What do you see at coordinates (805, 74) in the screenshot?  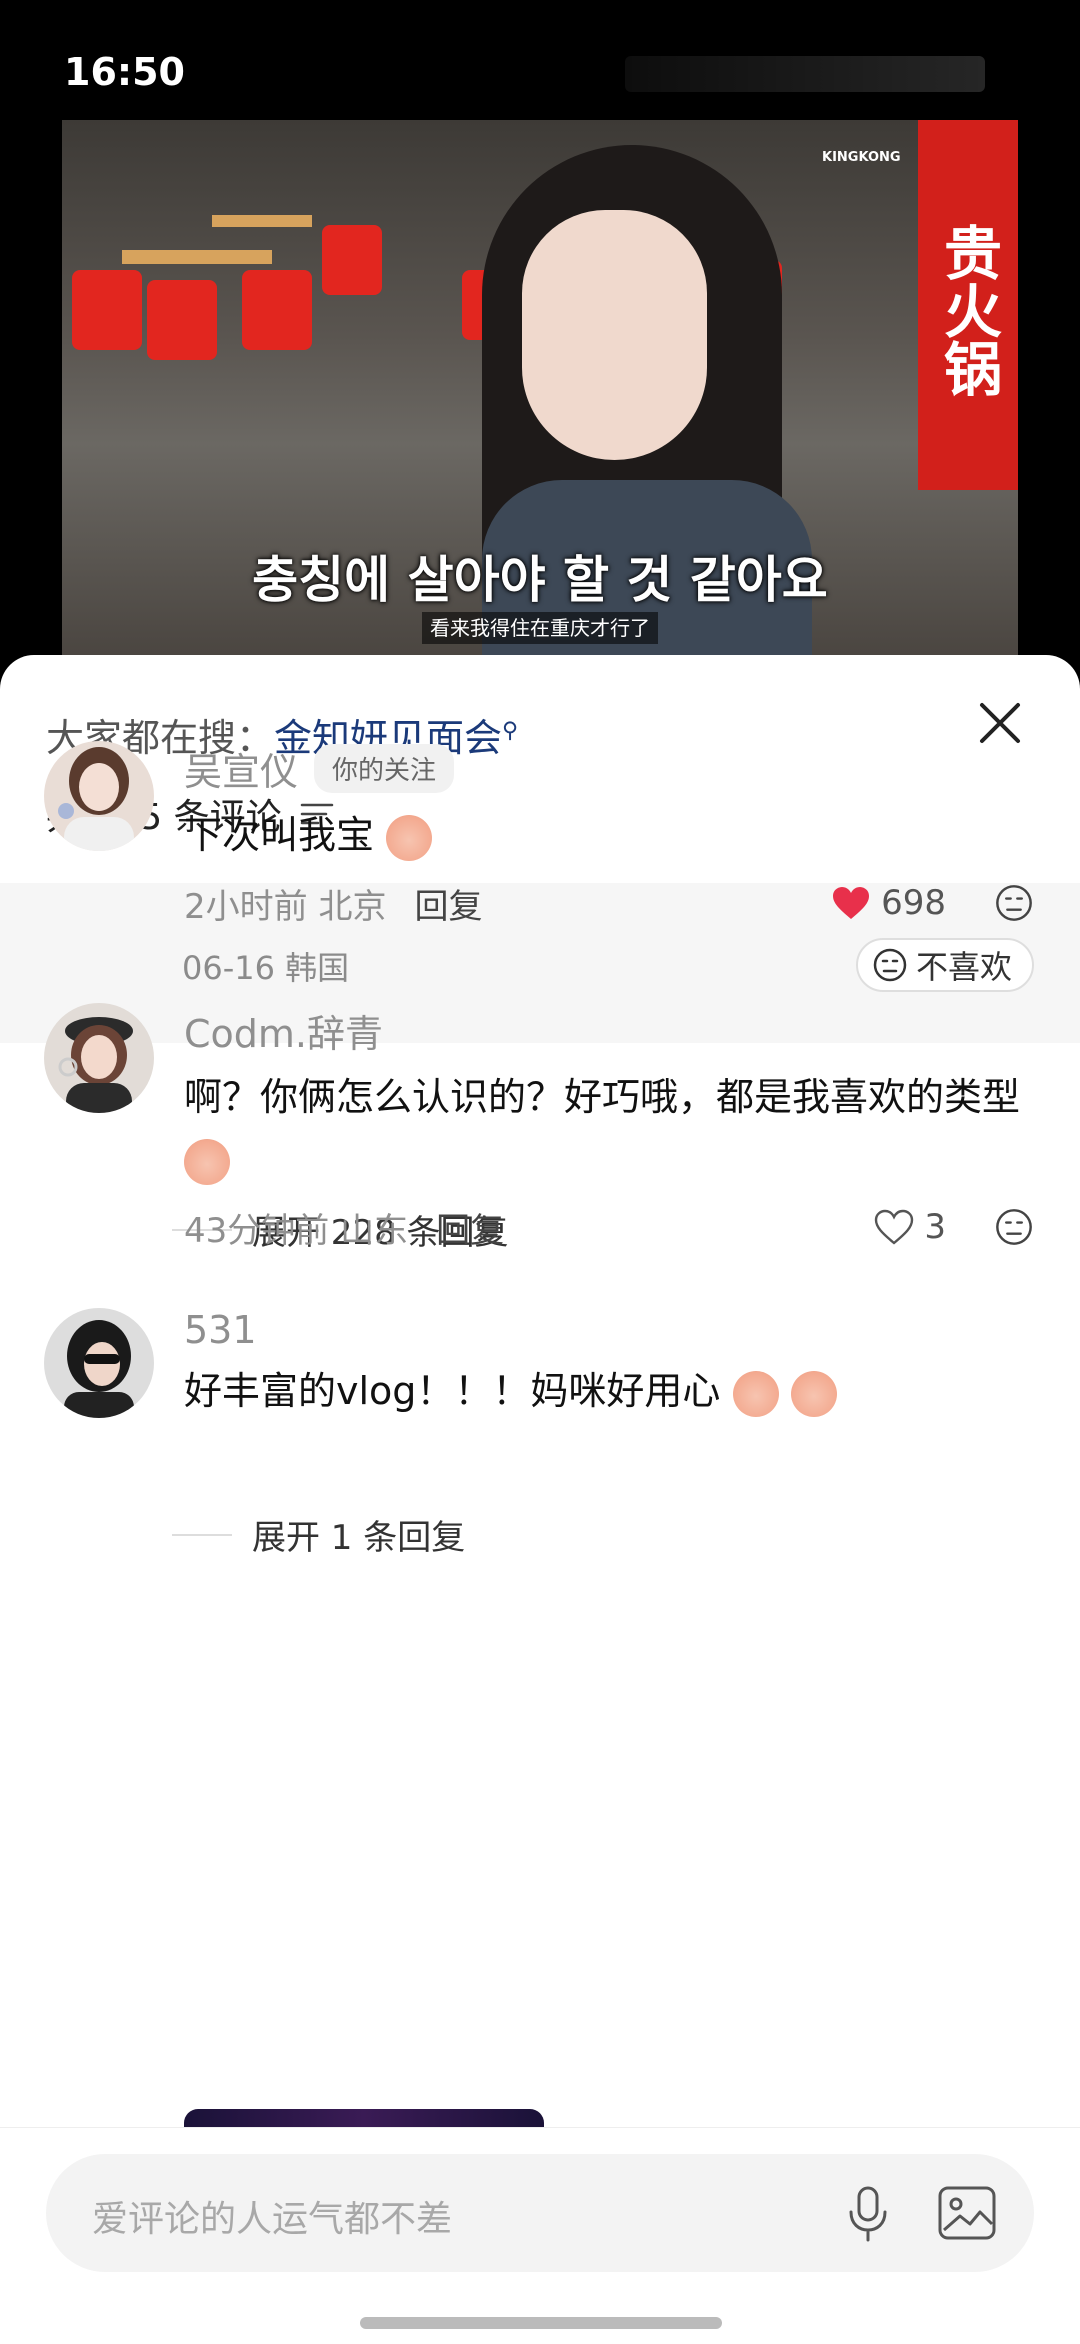 I see `status-icons` at bounding box center [805, 74].